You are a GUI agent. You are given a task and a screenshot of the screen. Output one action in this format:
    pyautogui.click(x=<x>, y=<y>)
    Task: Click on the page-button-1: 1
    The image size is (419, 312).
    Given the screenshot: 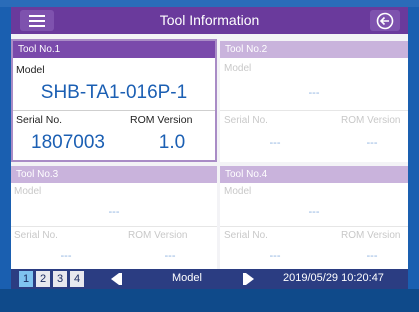 What is the action you would take?
    pyautogui.click(x=26, y=279)
    